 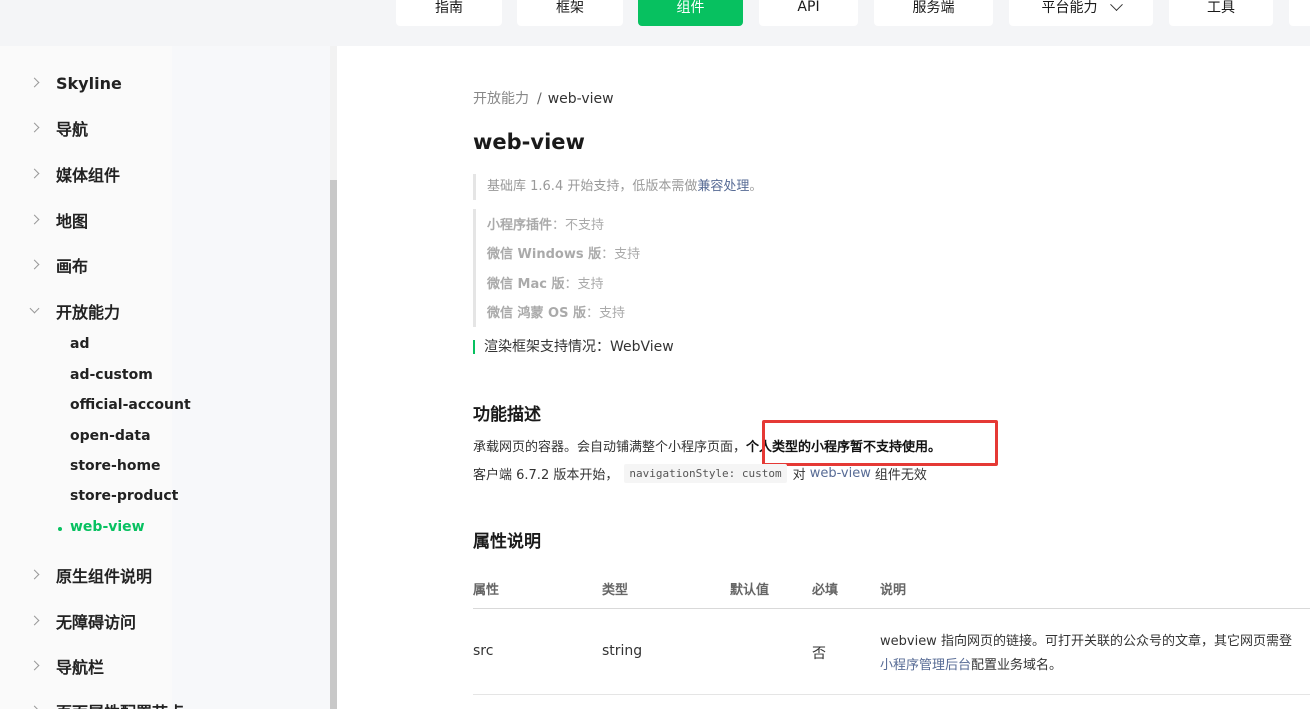 What do you see at coordinates (536, 313) in the screenshot?
I see `support-key: 微信 鸿蒙 OS 版` at bounding box center [536, 313].